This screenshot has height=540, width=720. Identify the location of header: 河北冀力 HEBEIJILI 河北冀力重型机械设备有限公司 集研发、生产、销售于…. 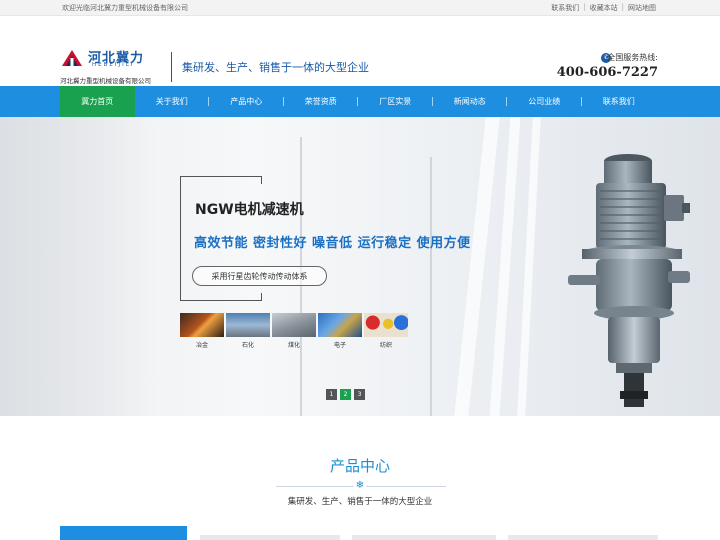
(360, 51).